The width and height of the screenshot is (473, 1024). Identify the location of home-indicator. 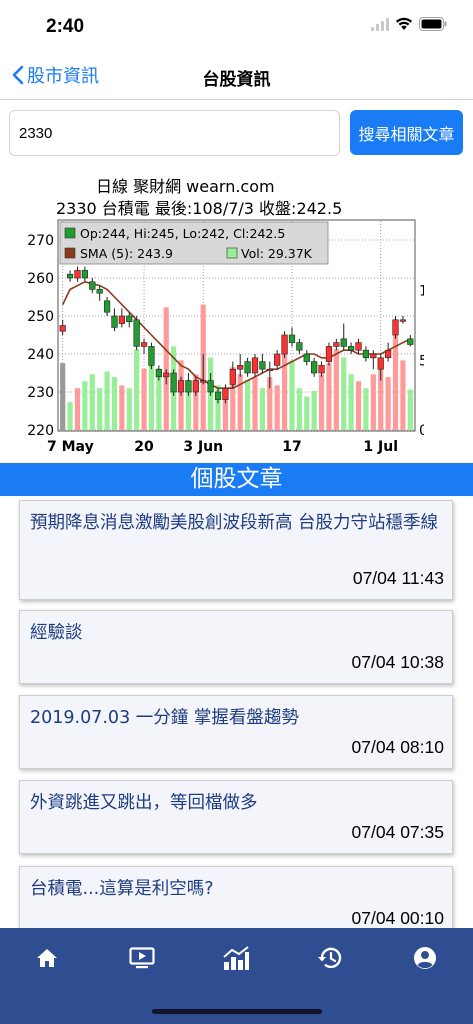
(237, 1011).